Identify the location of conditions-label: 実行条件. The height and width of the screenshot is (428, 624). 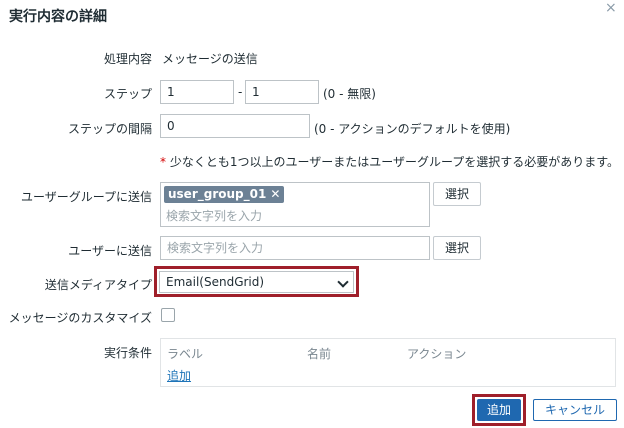
(127, 353).